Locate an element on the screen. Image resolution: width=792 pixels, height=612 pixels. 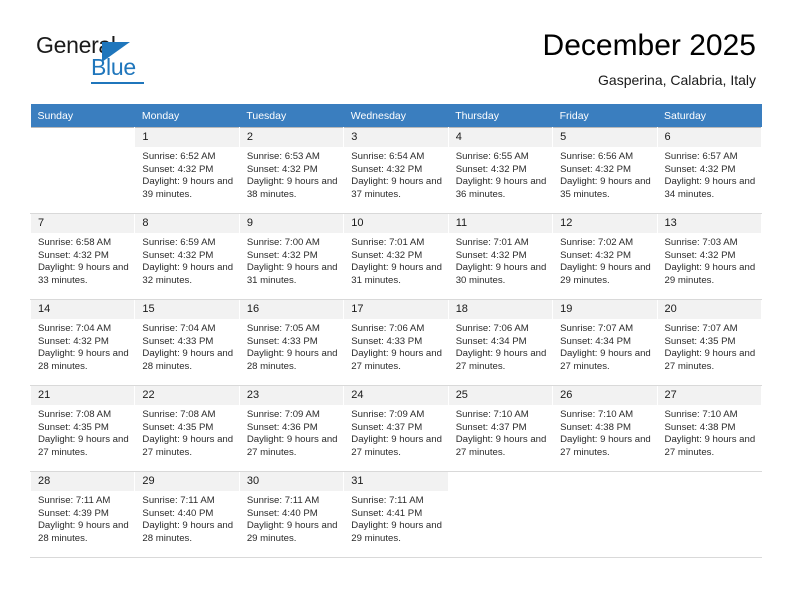
day-number: 4 is located at coordinates (500, 137).